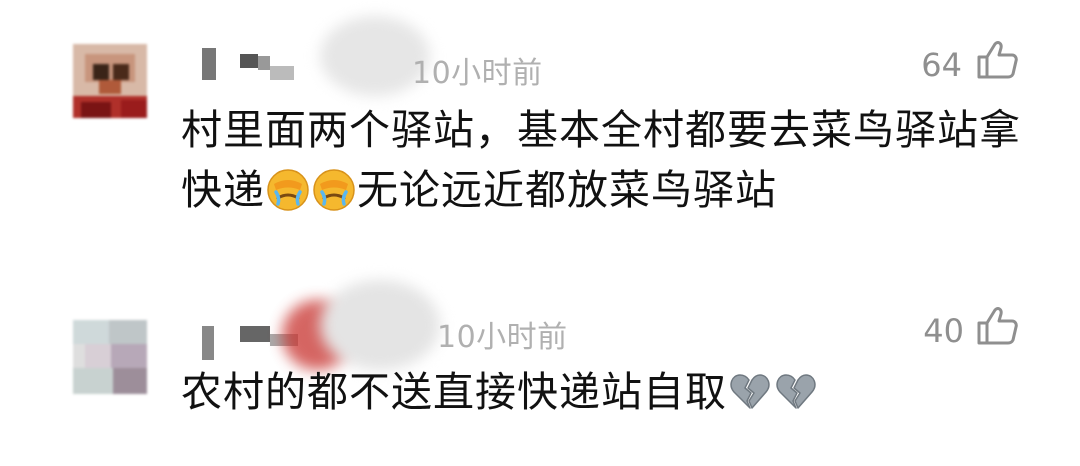 The image size is (1080, 466). Describe the element at coordinates (943, 331) in the screenshot. I see `like-count: 40` at that location.